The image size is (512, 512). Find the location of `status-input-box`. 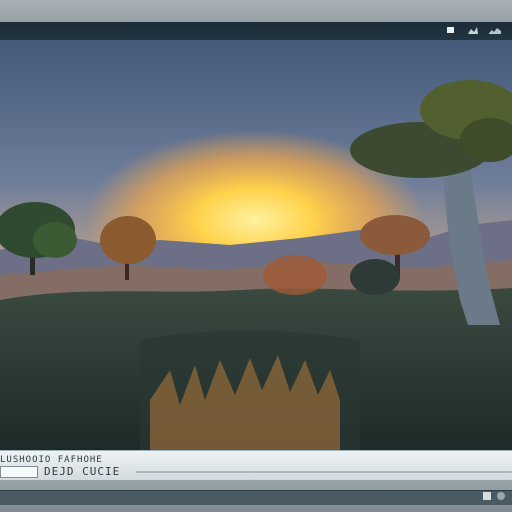

status-input-box is located at coordinates (19, 472).